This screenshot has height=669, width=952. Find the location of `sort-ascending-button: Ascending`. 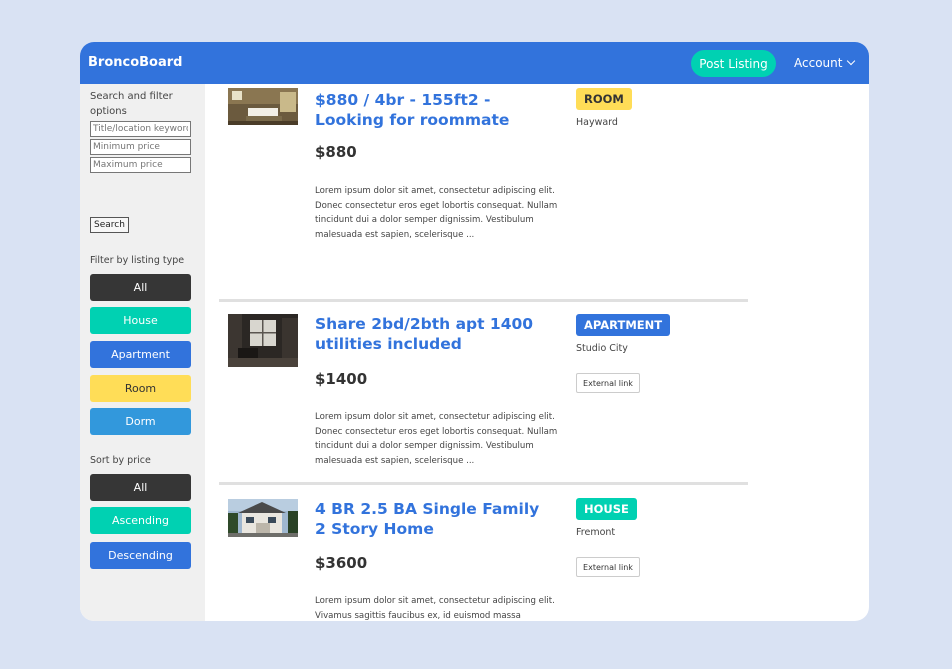

sort-ascending-button: Ascending is located at coordinates (140, 520).